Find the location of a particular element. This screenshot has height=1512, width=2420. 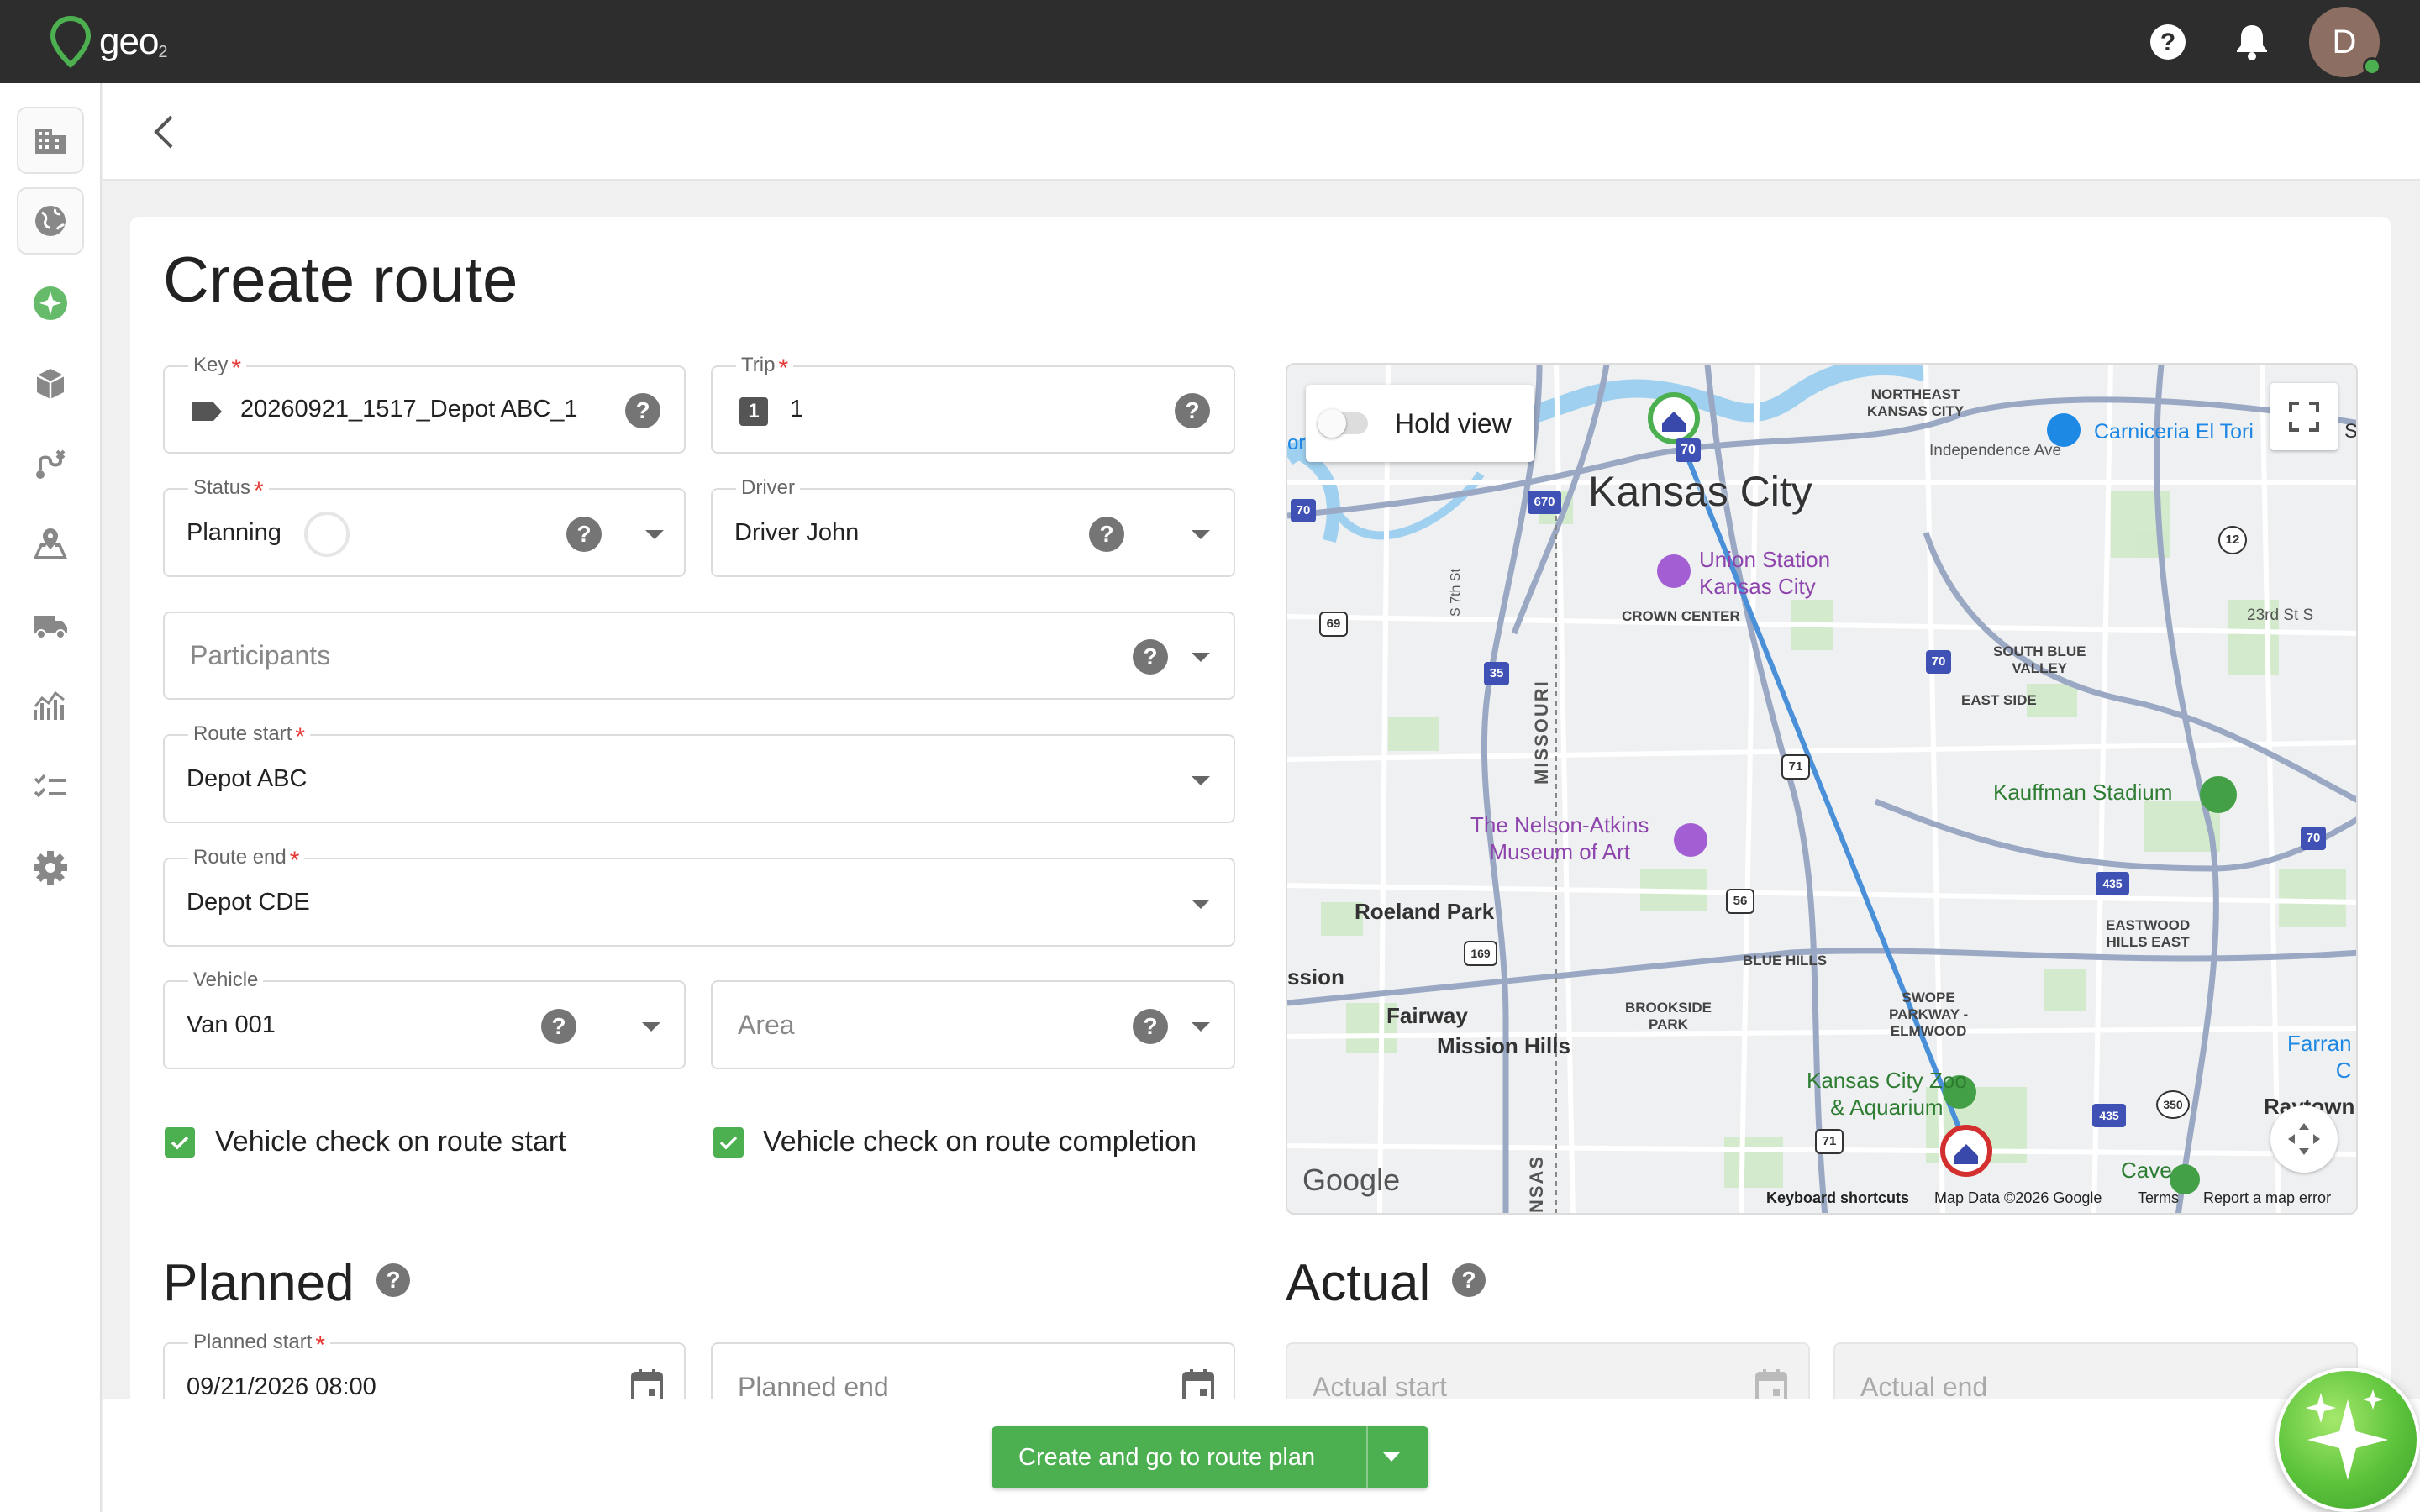

vehicle-check-completion-label: Vehicle check on route completion is located at coordinates (980, 1142).